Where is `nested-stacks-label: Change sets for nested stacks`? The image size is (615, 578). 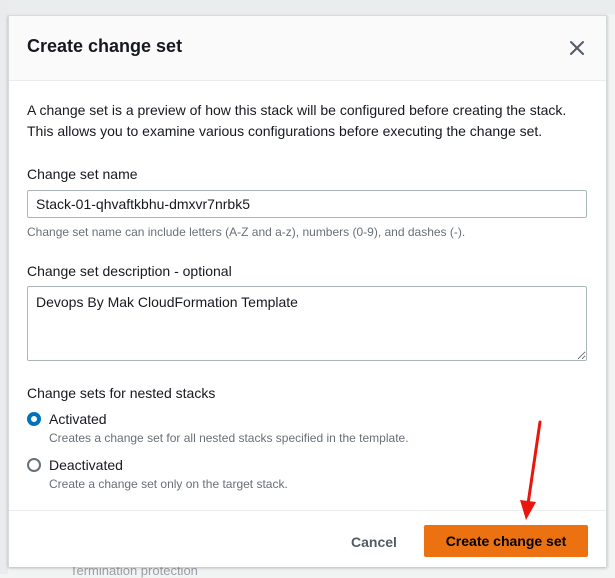 nested-stacks-label: Change sets for nested stacks is located at coordinates (121, 393).